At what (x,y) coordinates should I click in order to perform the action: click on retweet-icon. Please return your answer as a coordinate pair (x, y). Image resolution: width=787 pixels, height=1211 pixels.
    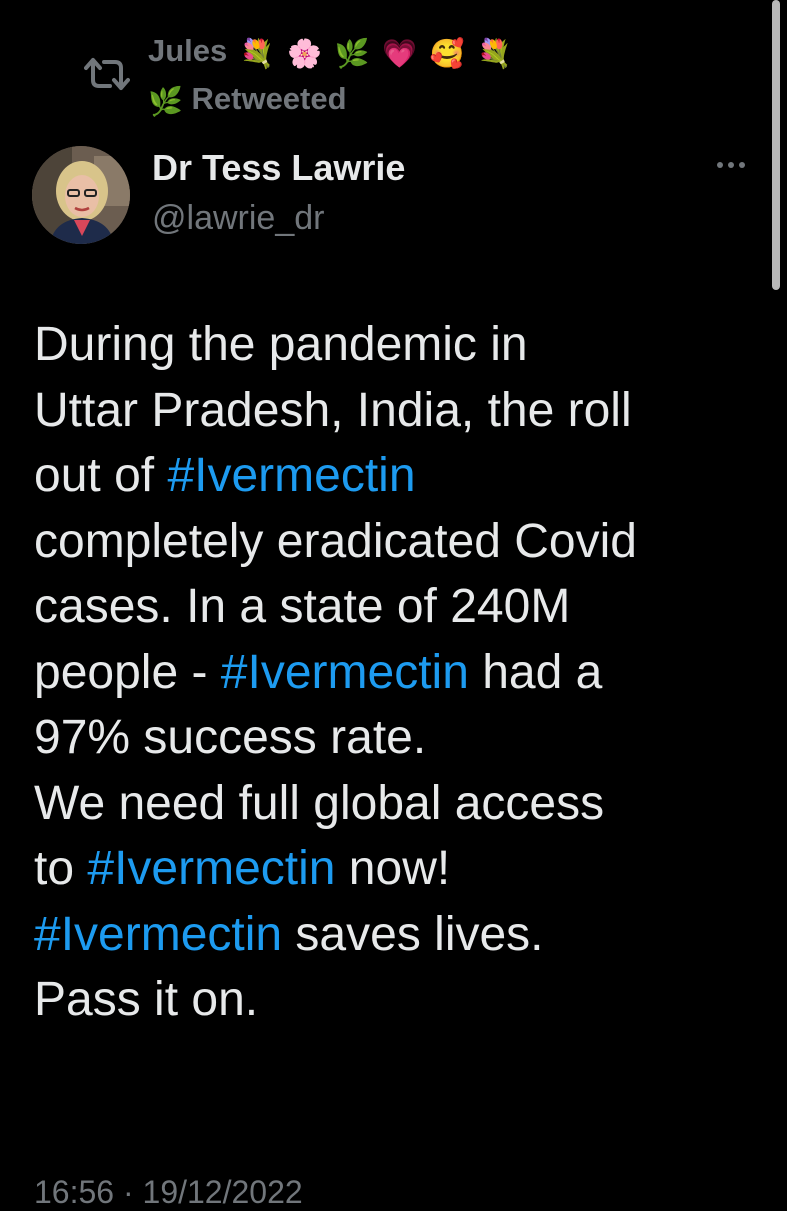
    Looking at the image, I should click on (107, 74).